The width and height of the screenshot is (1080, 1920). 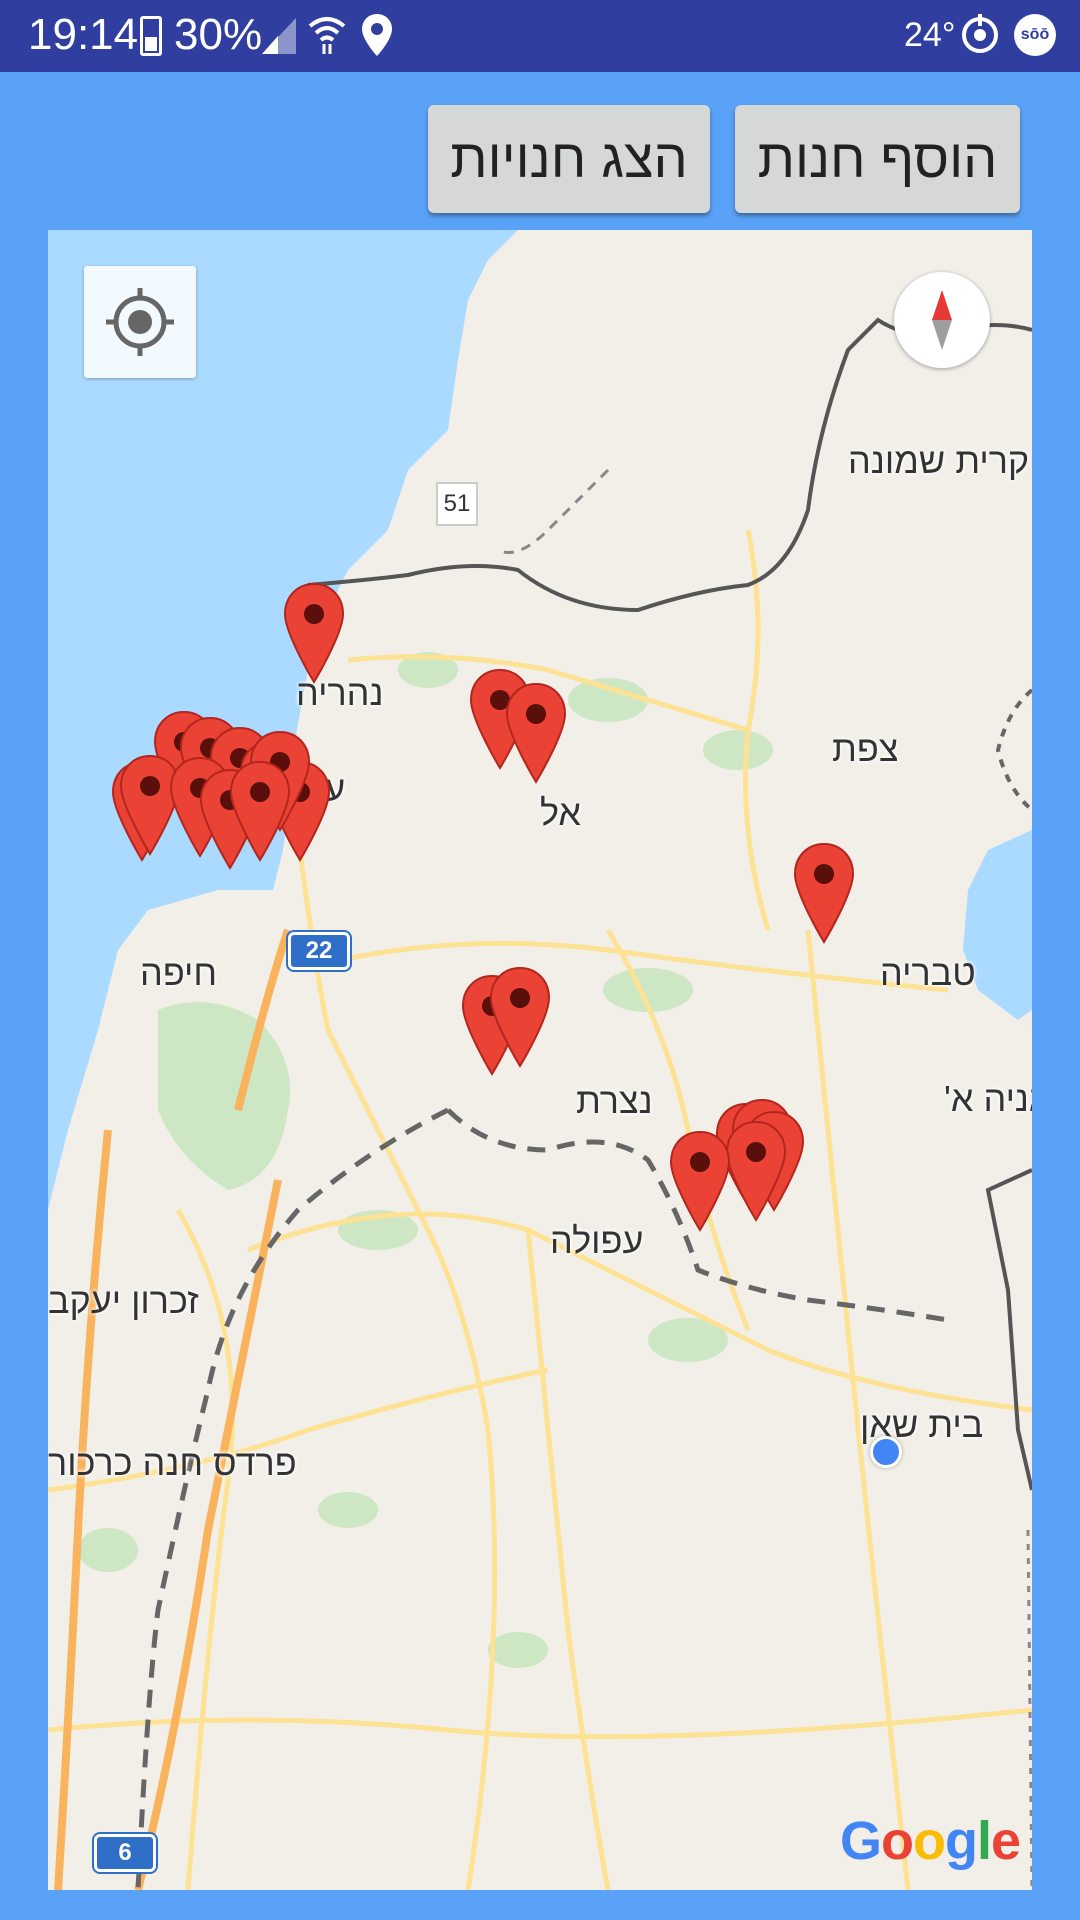 What do you see at coordinates (928, 972) in the screenshot?
I see `label-tiberias: טבריה` at bounding box center [928, 972].